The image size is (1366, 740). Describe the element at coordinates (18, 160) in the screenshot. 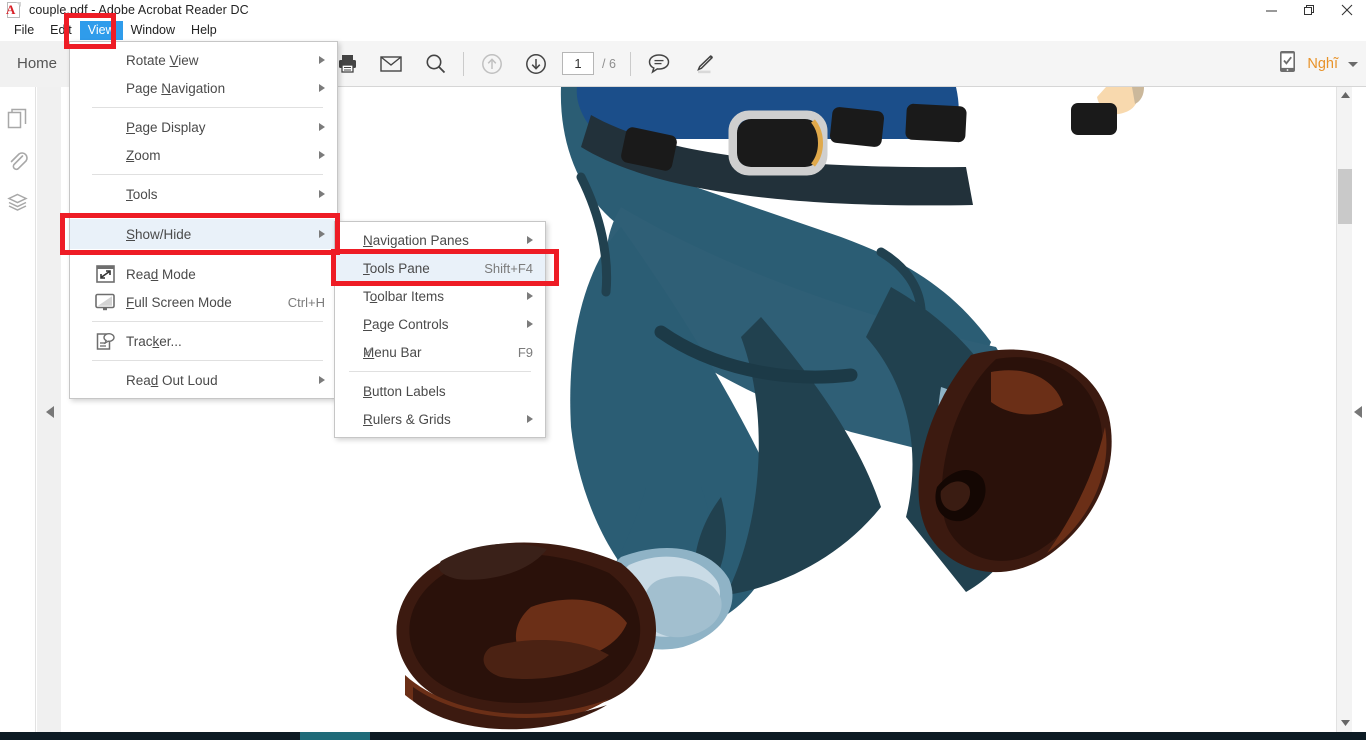

I see `attachments-icon` at that location.